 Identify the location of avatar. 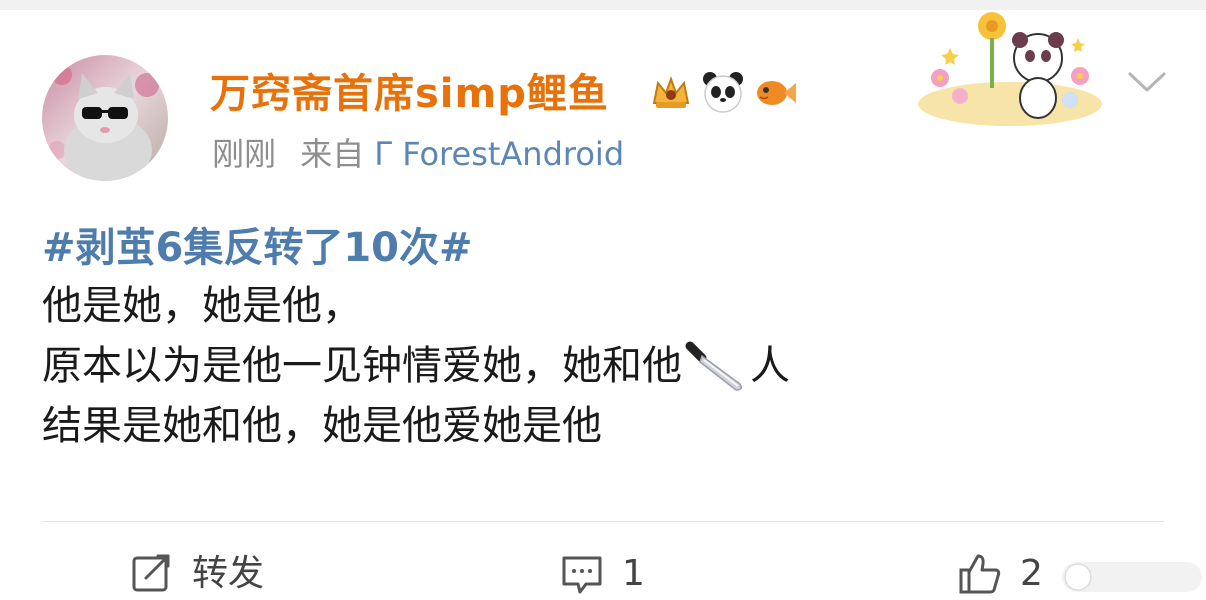
(105, 118).